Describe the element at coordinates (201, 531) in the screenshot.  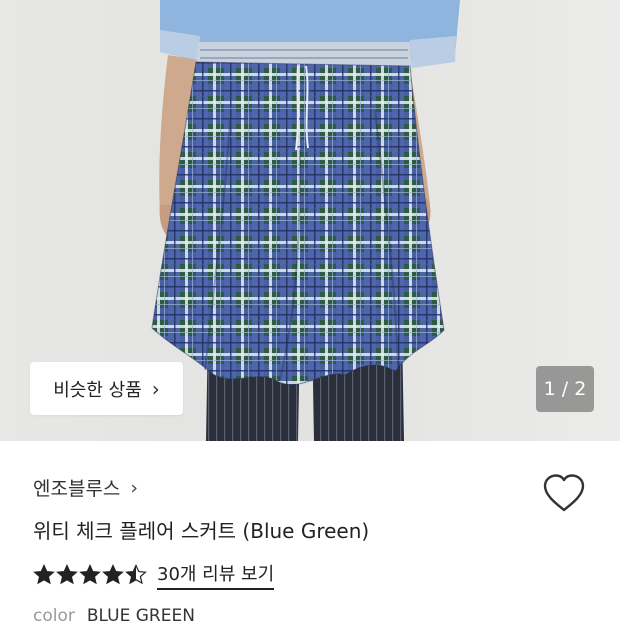
I see `product-title: 위티 체크 플레어 스커트 (Blue Green)` at that location.